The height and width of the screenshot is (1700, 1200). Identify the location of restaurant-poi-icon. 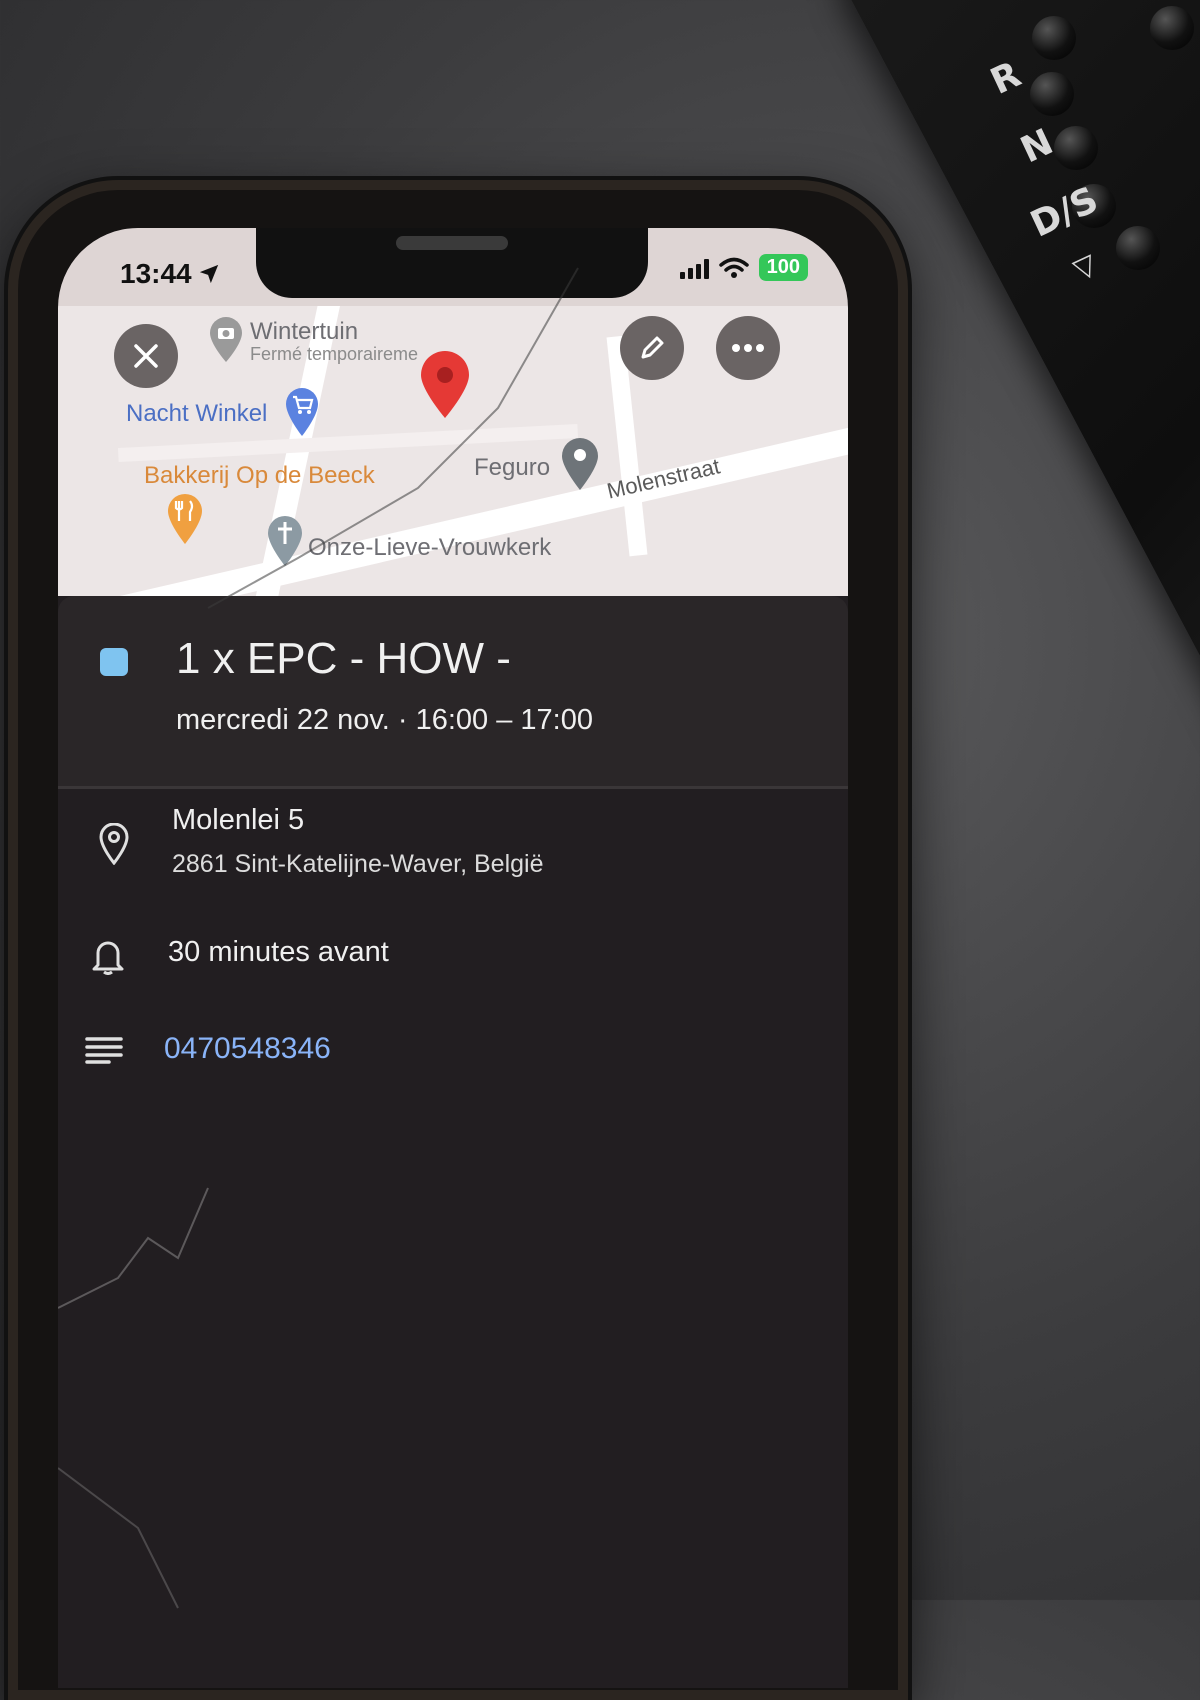
(185, 519).